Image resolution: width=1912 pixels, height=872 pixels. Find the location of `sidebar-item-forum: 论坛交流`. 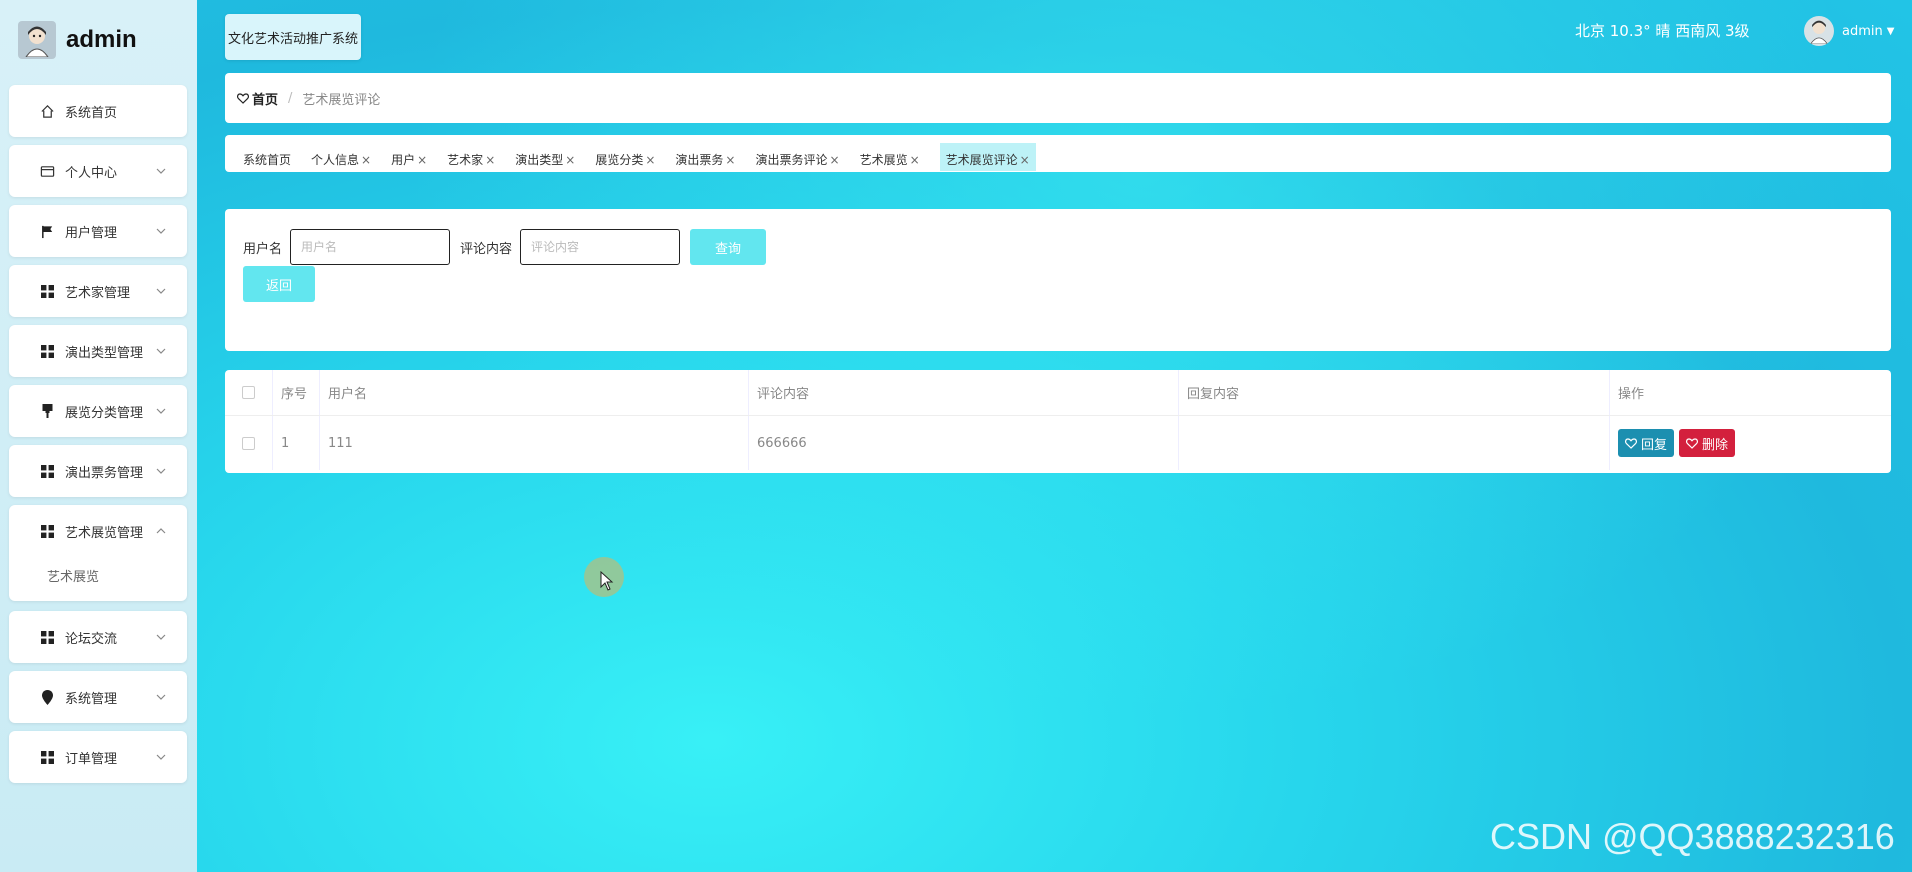

sidebar-item-forum: 论坛交流 is located at coordinates (98, 637).